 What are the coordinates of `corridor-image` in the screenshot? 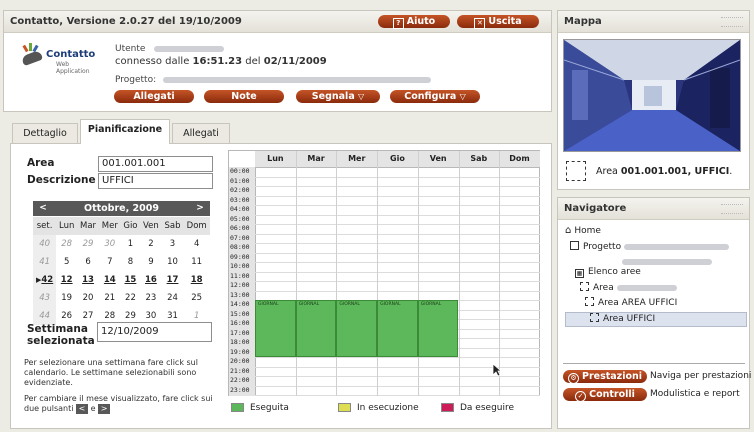 It's located at (652, 95).